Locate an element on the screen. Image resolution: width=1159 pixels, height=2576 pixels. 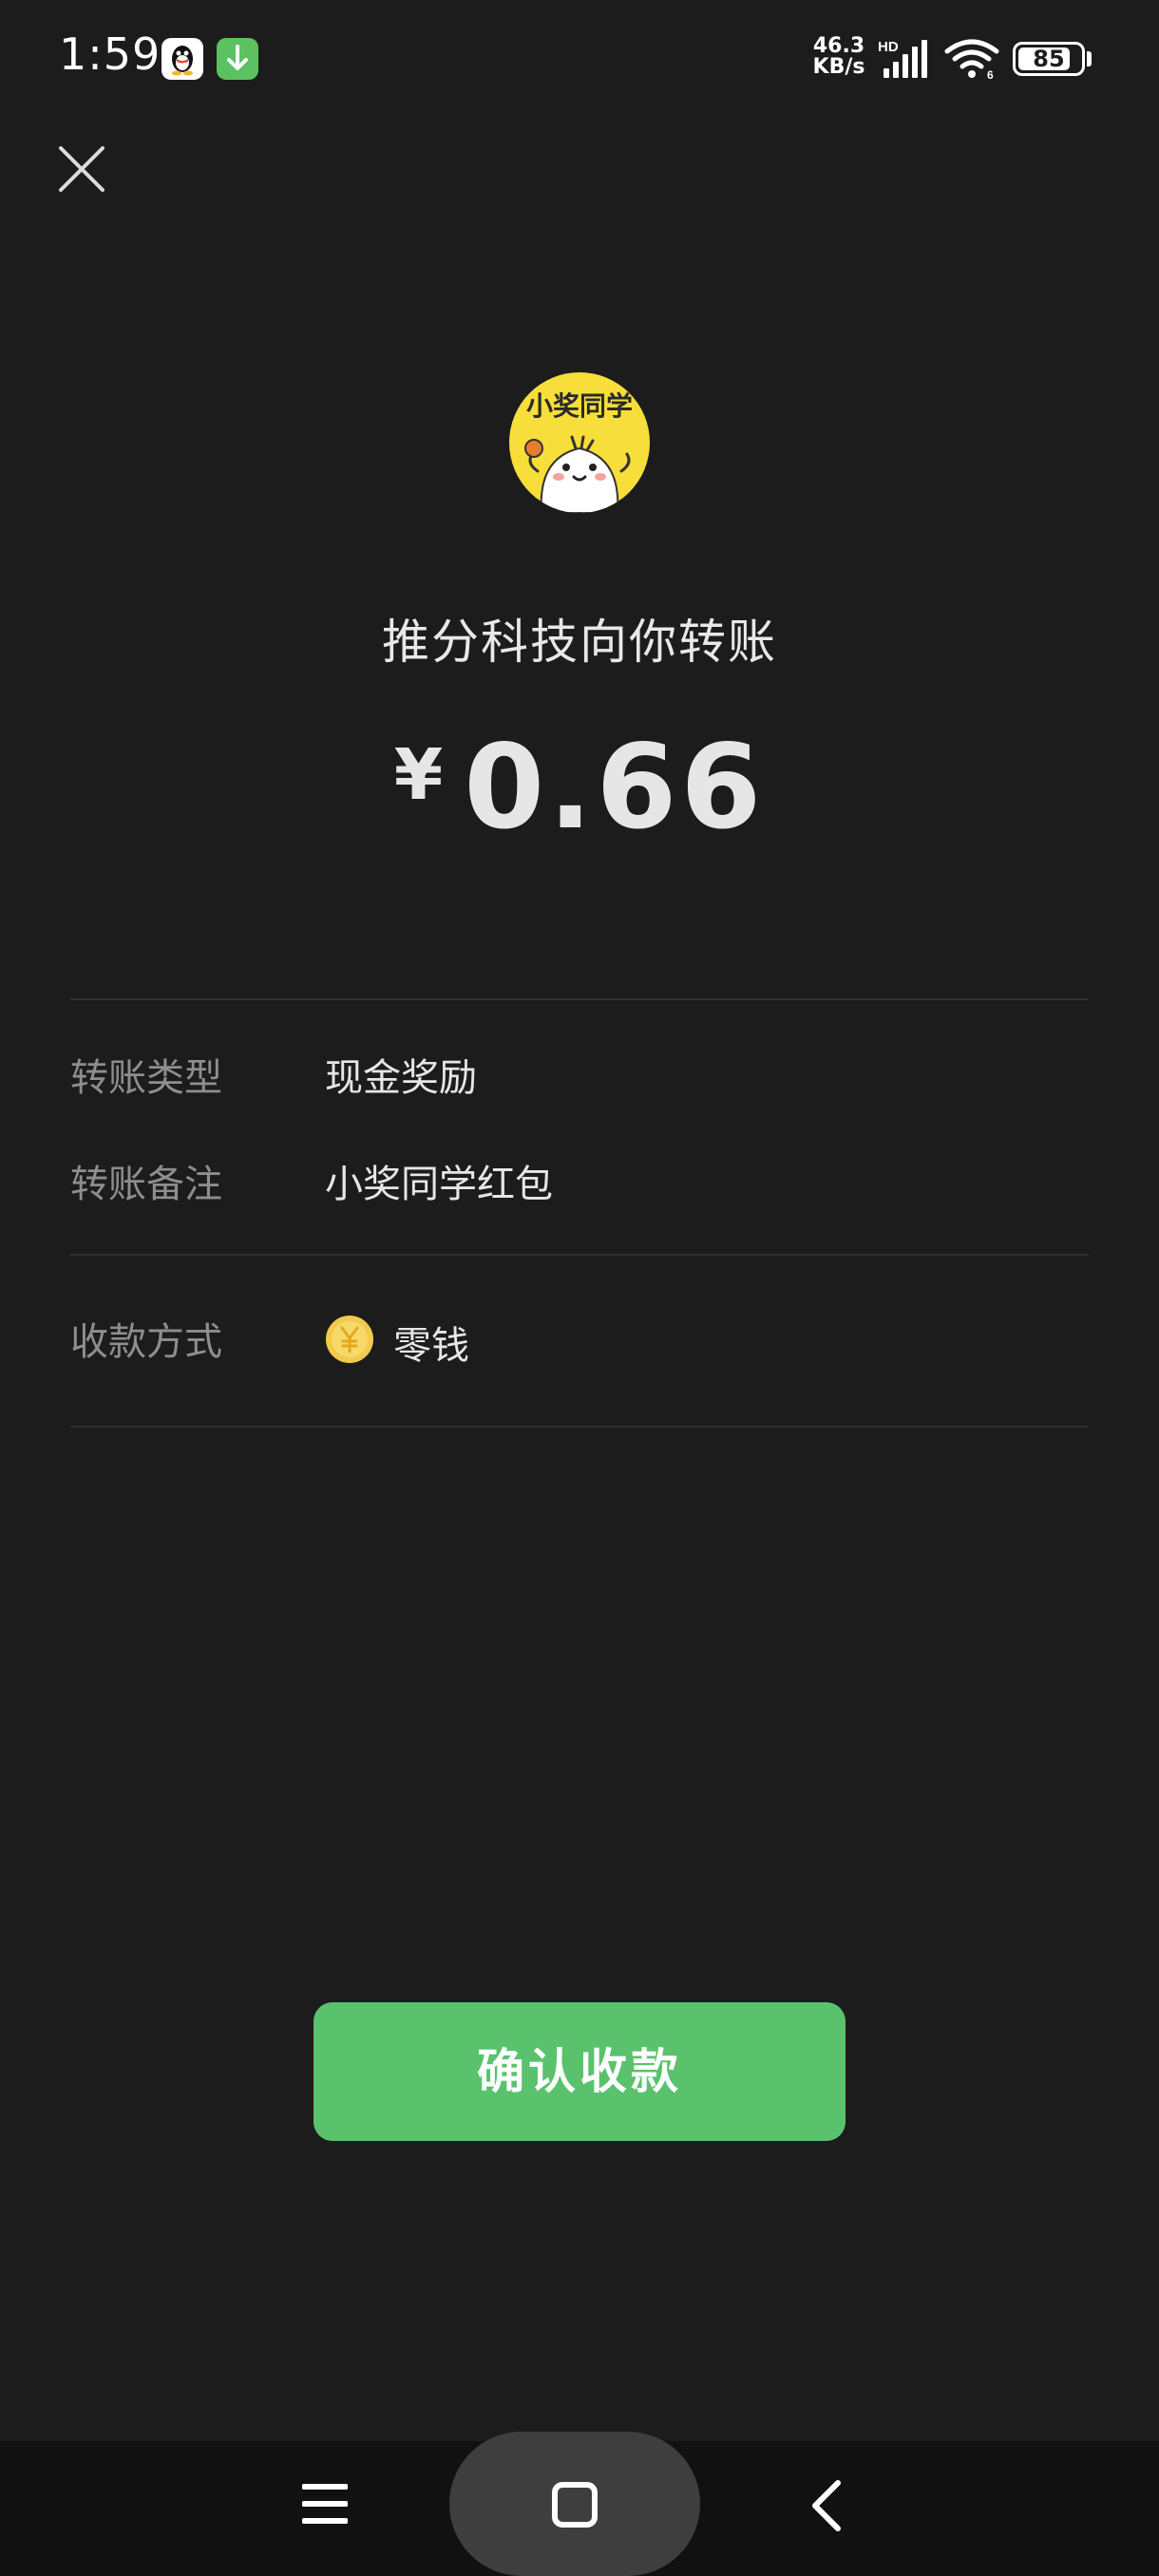
wifi-icon: 6 is located at coordinates (971, 59).